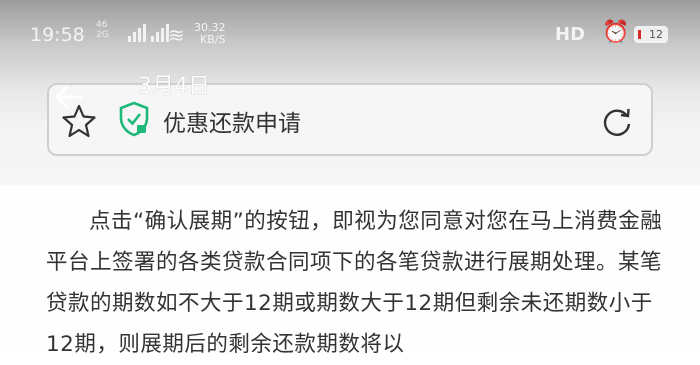 The image size is (700, 365). What do you see at coordinates (616, 32) in the screenshot?
I see `alarm-icon: ⏰` at bounding box center [616, 32].